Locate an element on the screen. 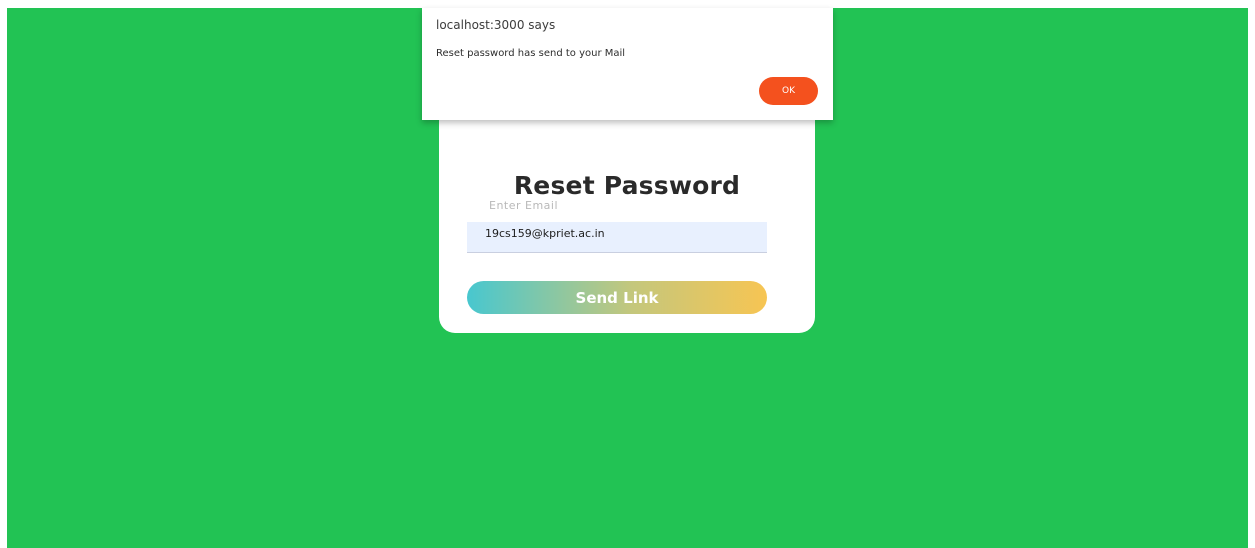 This screenshot has height=548, width=1255. dialog-message: Reset password has send to your Mail is located at coordinates (531, 53).